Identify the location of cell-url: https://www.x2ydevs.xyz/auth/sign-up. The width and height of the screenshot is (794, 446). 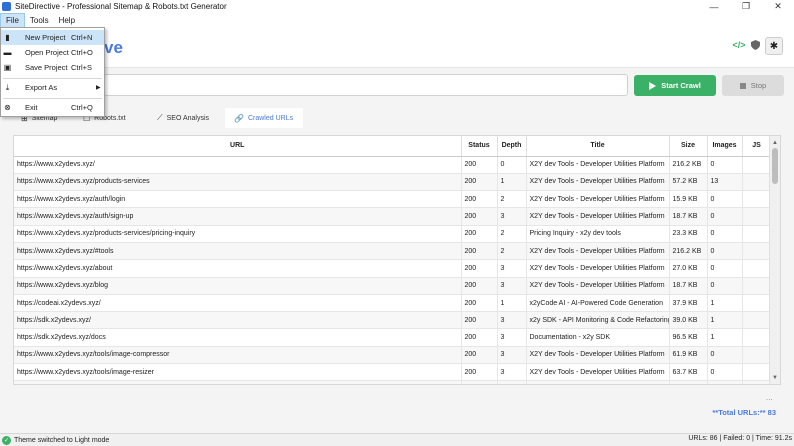
(238, 216).